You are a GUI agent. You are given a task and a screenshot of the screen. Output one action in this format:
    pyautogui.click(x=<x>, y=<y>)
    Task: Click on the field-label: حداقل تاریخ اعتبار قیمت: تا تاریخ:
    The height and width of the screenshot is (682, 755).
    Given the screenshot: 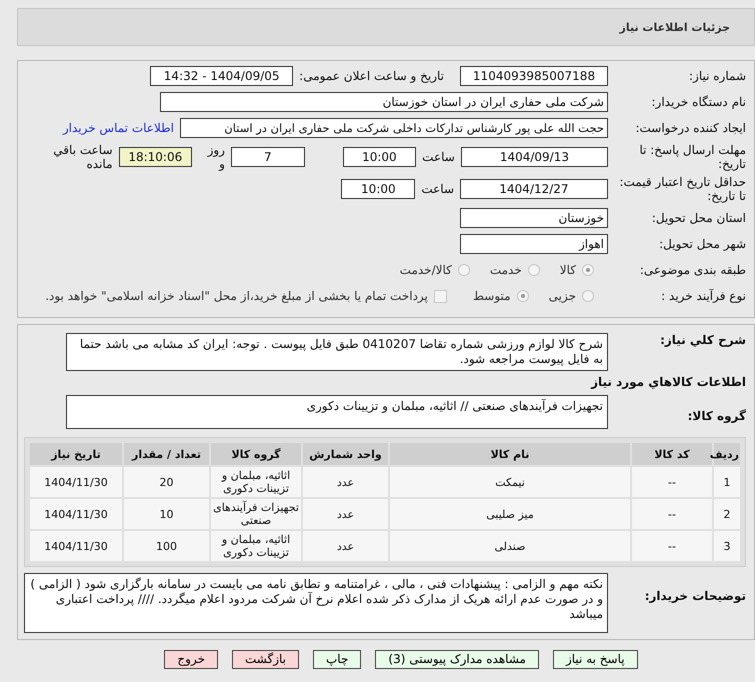 What is the action you would take?
    pyautogui.click(x=682, y=189)
    